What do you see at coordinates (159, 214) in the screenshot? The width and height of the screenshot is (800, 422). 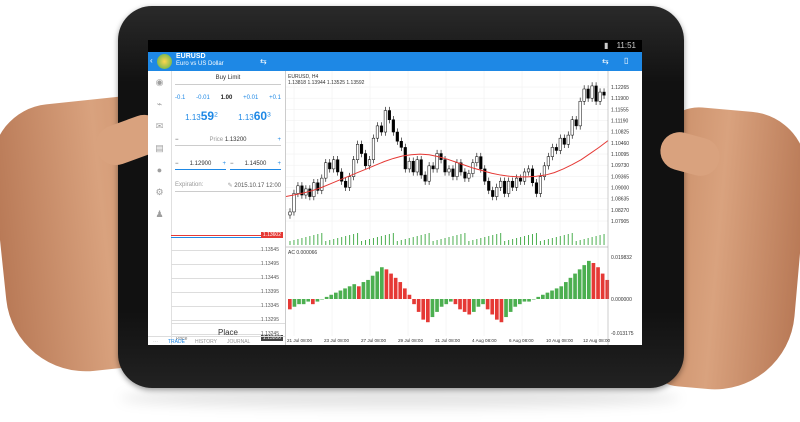 I see `account-icon: ♟` at bounding box center [159, 214].